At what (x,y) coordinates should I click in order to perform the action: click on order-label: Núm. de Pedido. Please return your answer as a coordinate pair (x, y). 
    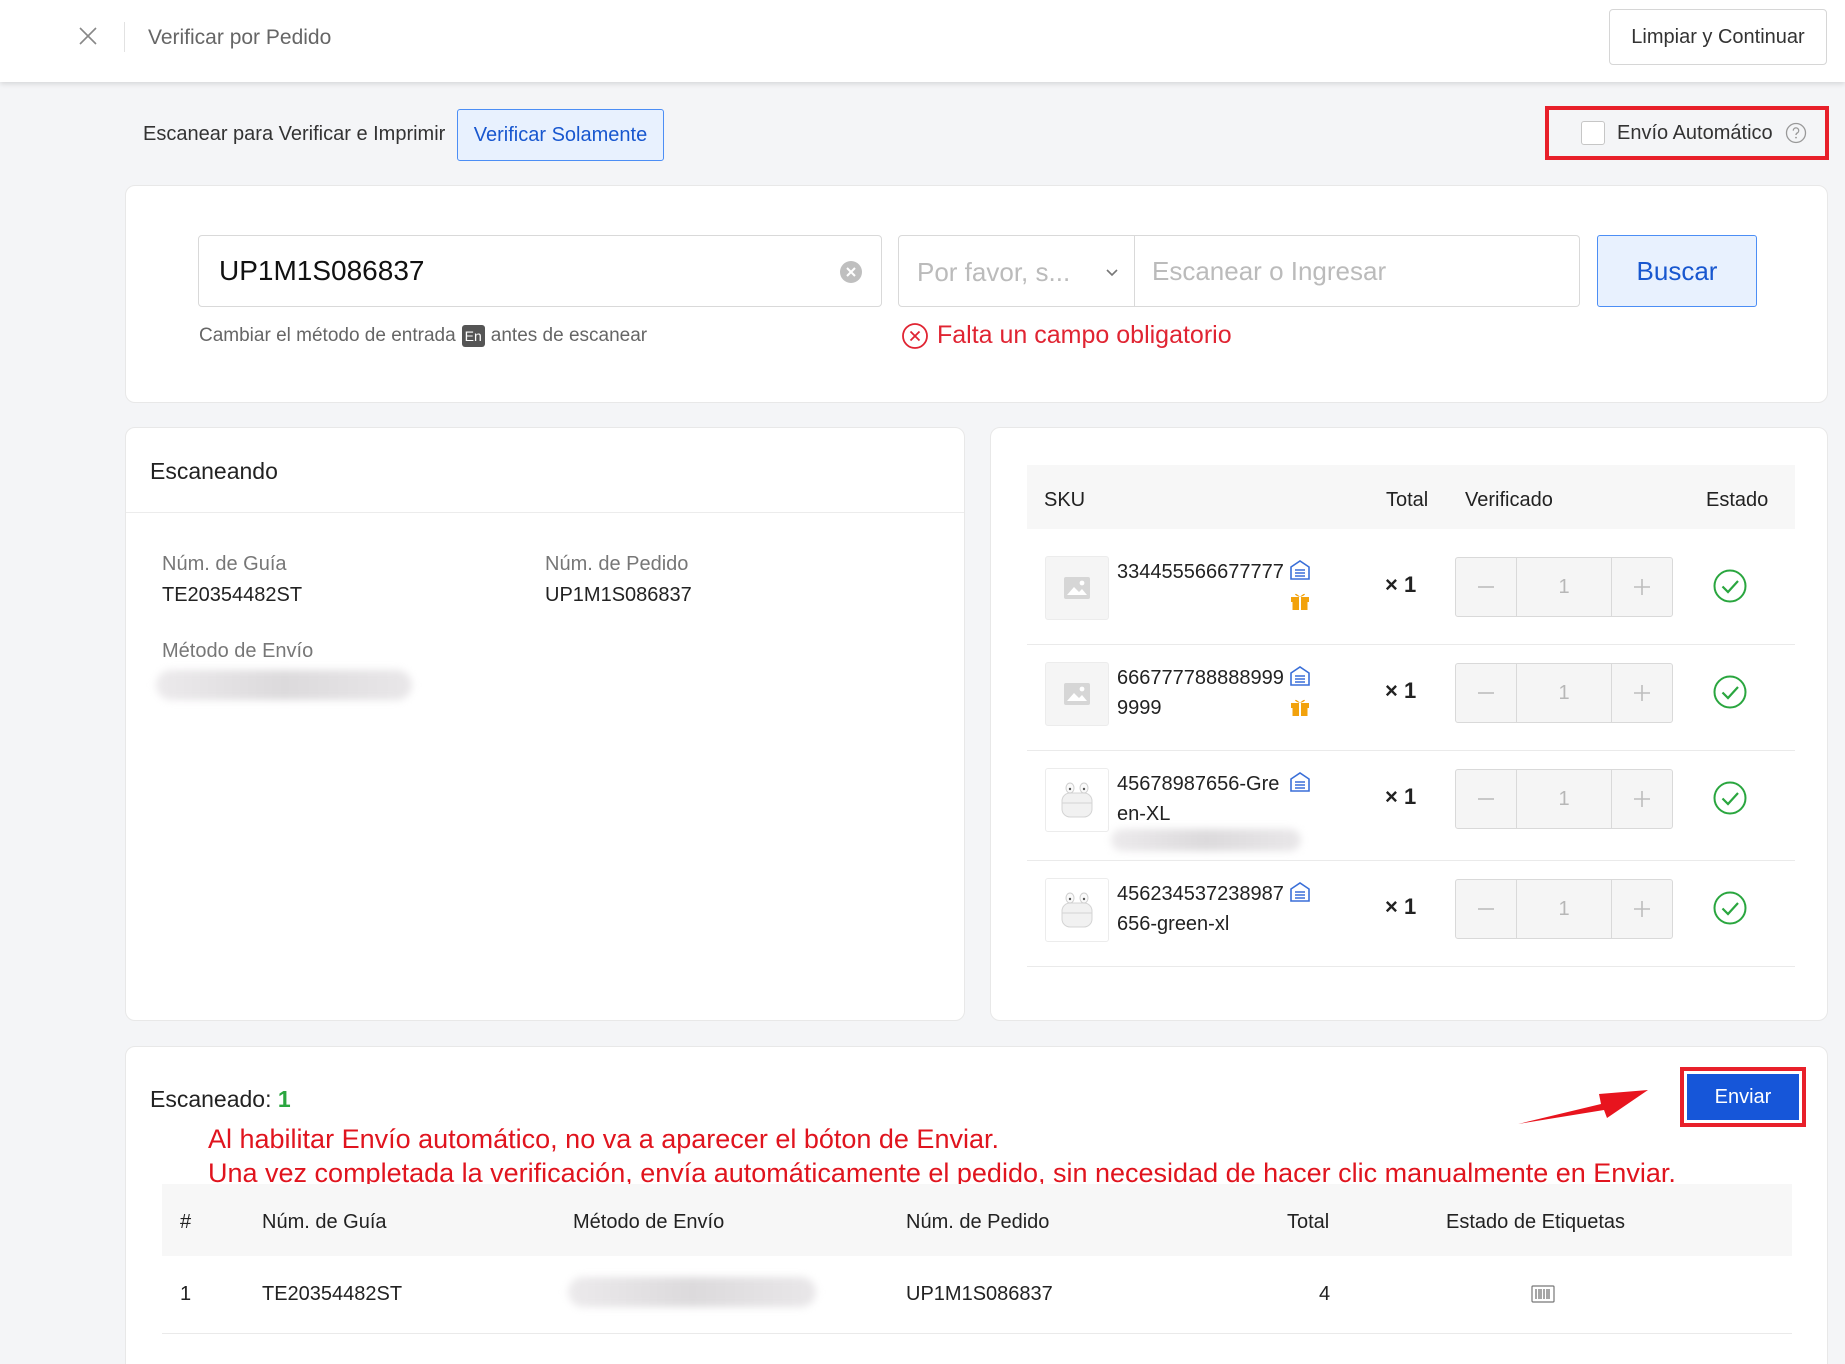
    Looking at the image, I should click on (617, 564).